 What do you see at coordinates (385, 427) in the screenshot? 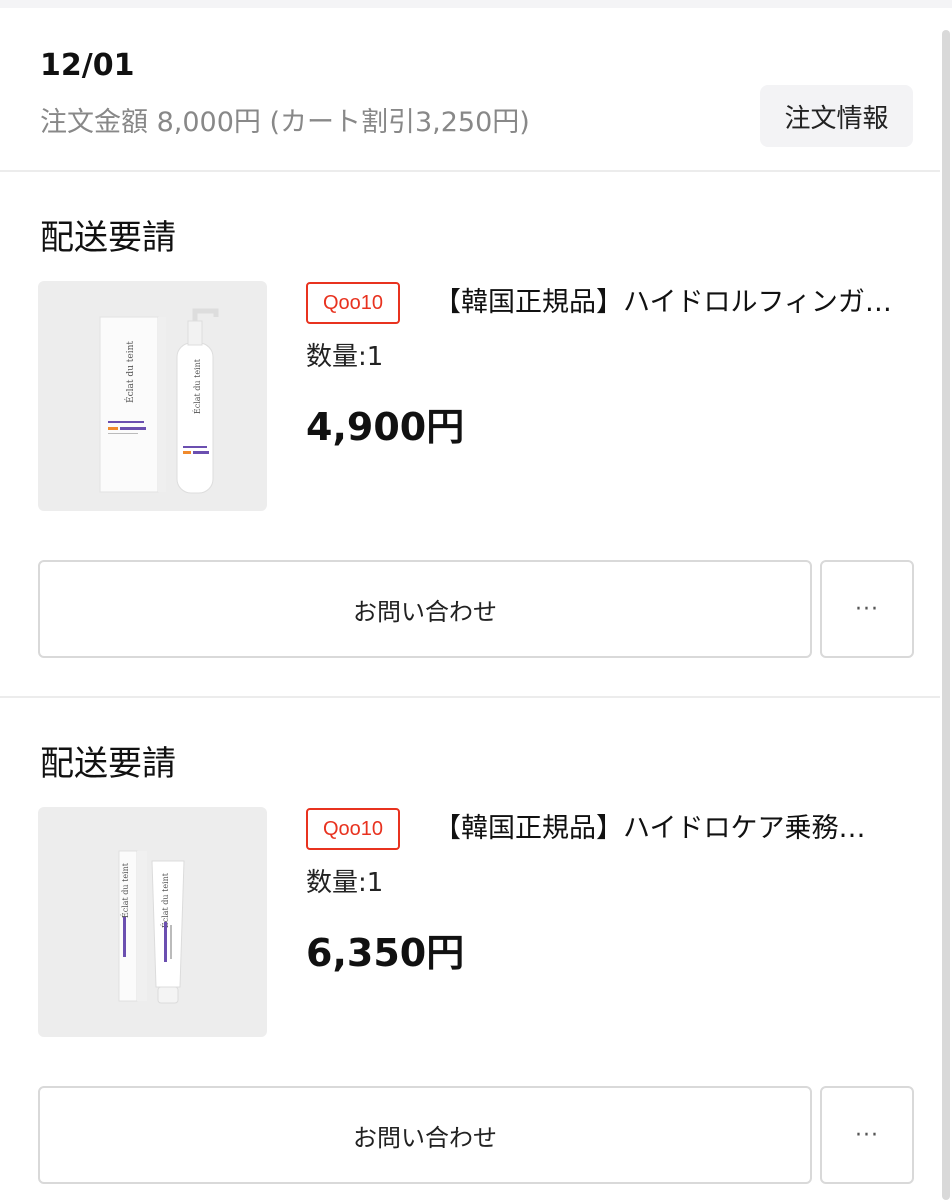
I see `product-price: 4,900円` at bounding box center [385, 427].